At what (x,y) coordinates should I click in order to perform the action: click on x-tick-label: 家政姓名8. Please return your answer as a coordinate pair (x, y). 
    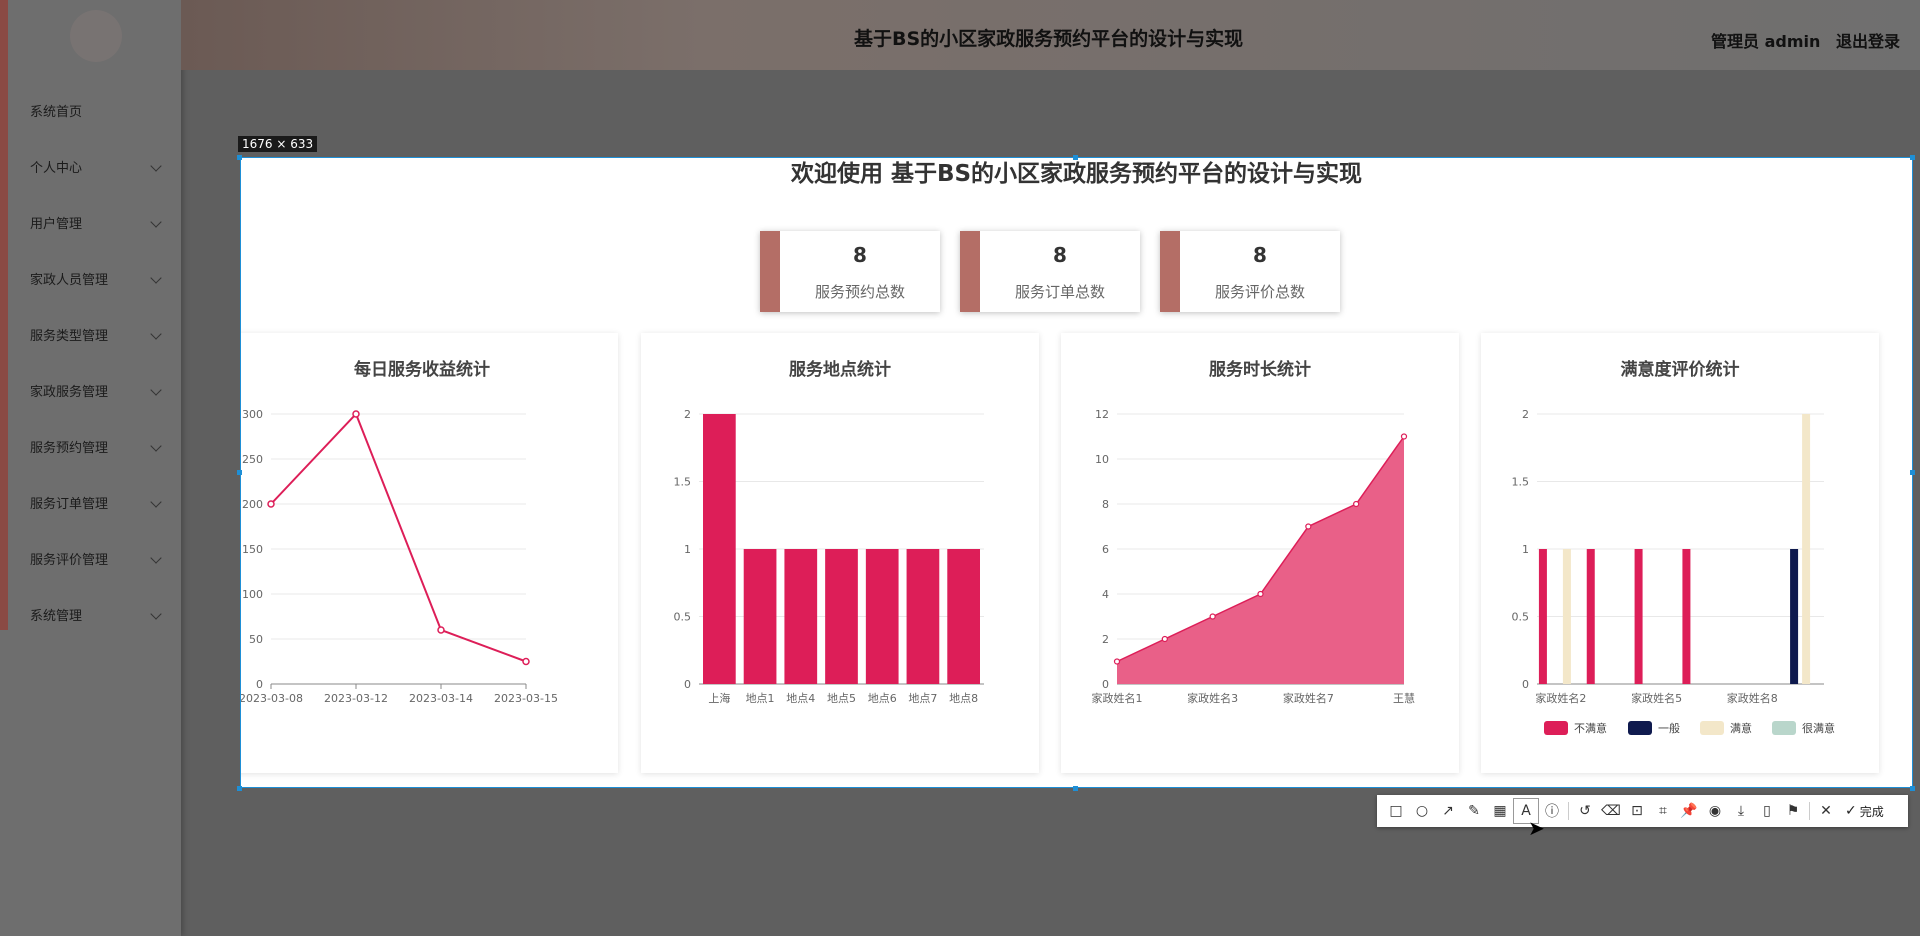
    Looking at the image, I should click on (1752, 698).